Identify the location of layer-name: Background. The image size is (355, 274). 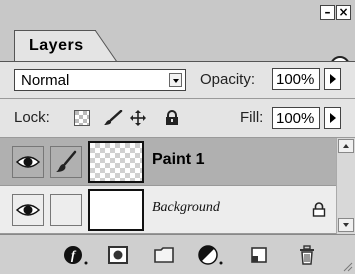
(186, 208).